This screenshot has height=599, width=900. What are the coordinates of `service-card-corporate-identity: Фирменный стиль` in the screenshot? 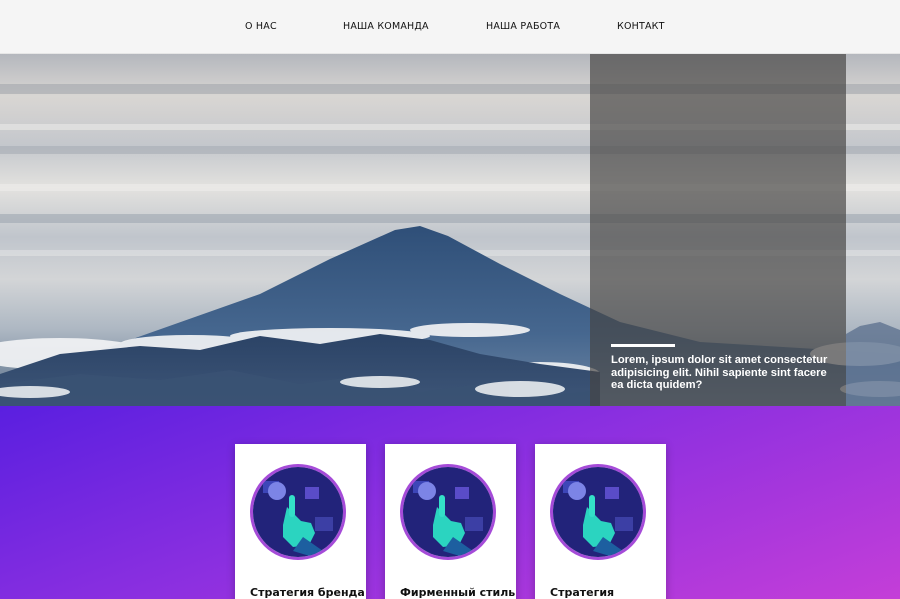 It's located at (450, 521).